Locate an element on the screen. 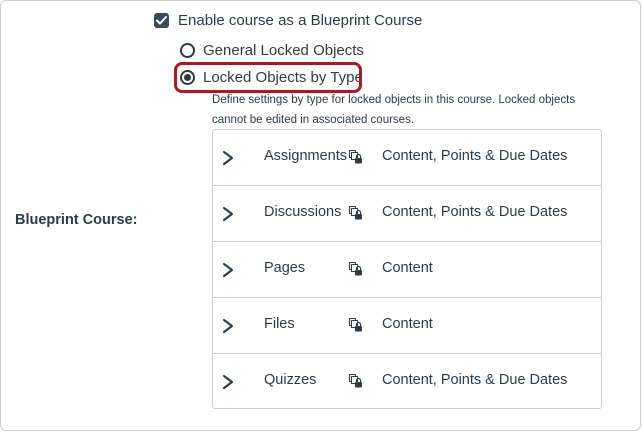  type-name: Files is located at coordinates (279, 324).